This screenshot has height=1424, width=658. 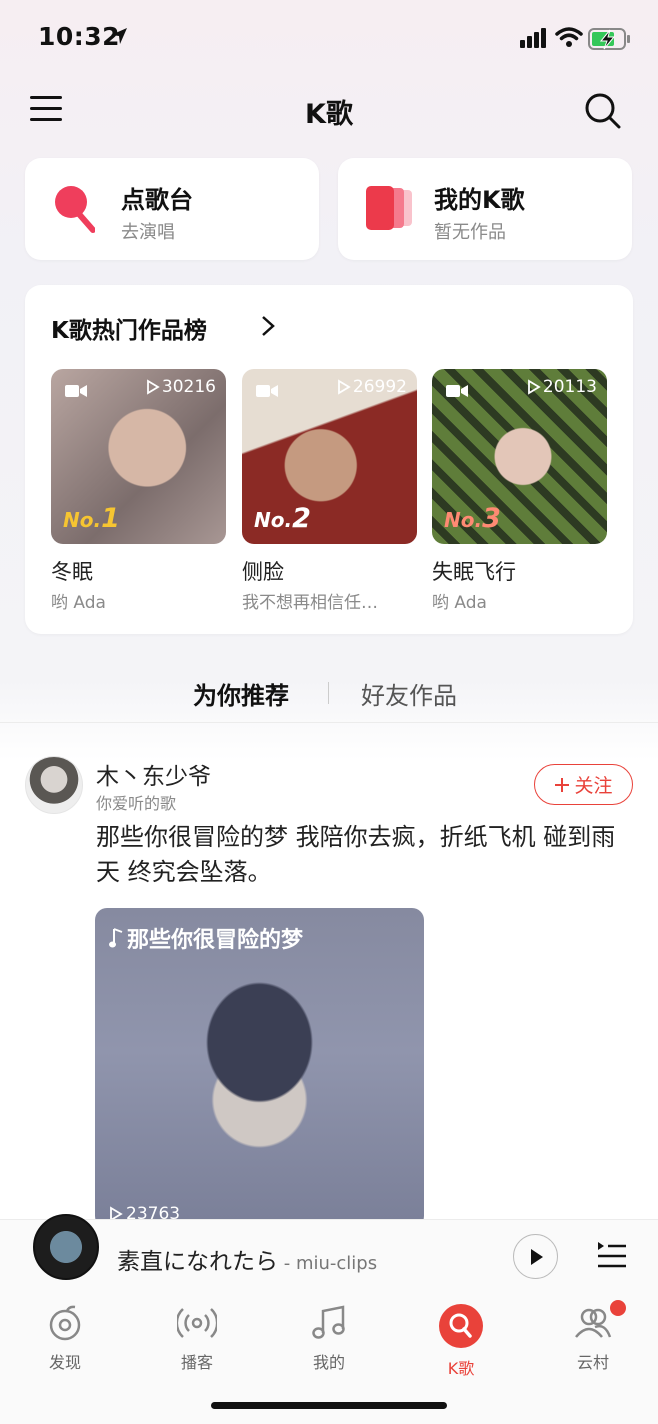 What do you see at coordinates (79, 36) in the screenshot?
I see `status-time: 10:32` at bounding box center [79, 36].